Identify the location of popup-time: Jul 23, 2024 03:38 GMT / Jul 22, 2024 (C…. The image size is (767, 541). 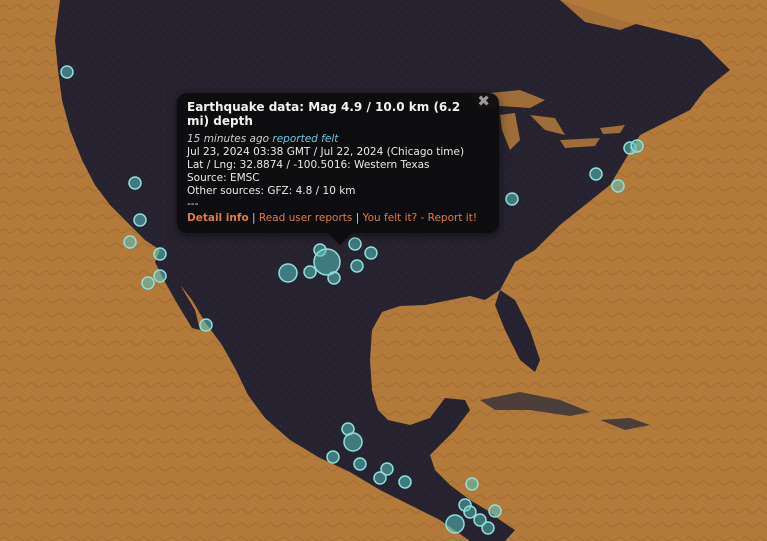
(326, 152).